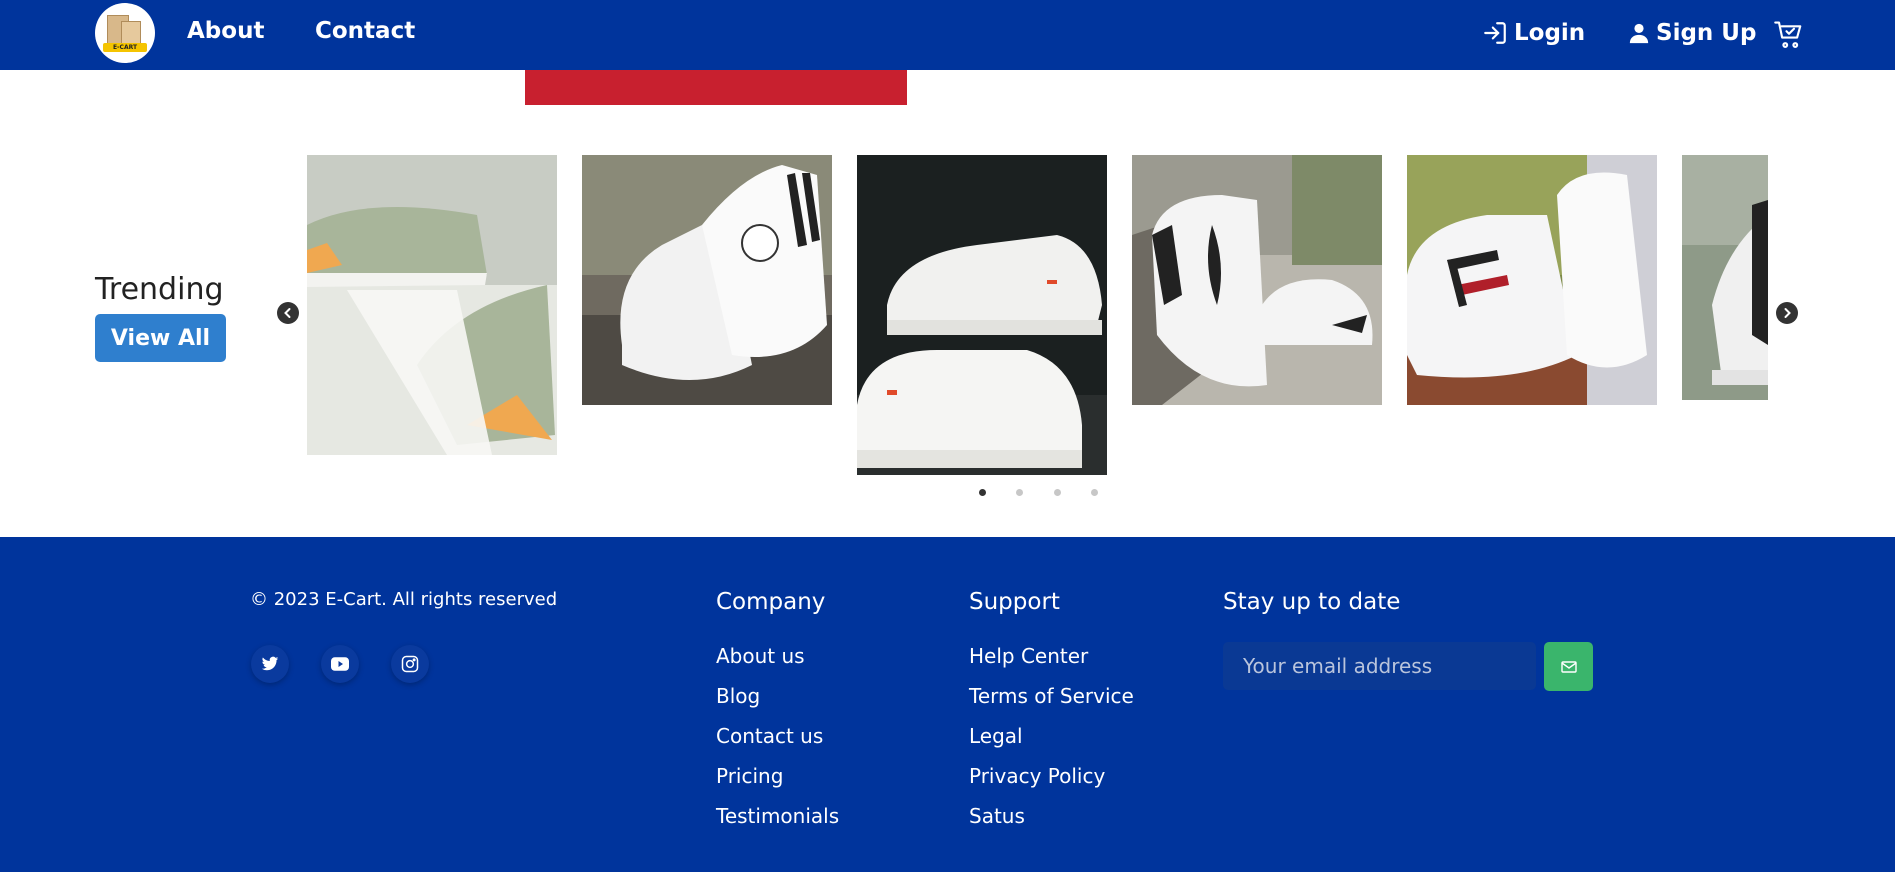 The width and height of the screenshot is (1895, 872). What do you see at coordinates (1495, 33) in the screenshot?
I see `login-icon` at bounding box center [1495, 33].